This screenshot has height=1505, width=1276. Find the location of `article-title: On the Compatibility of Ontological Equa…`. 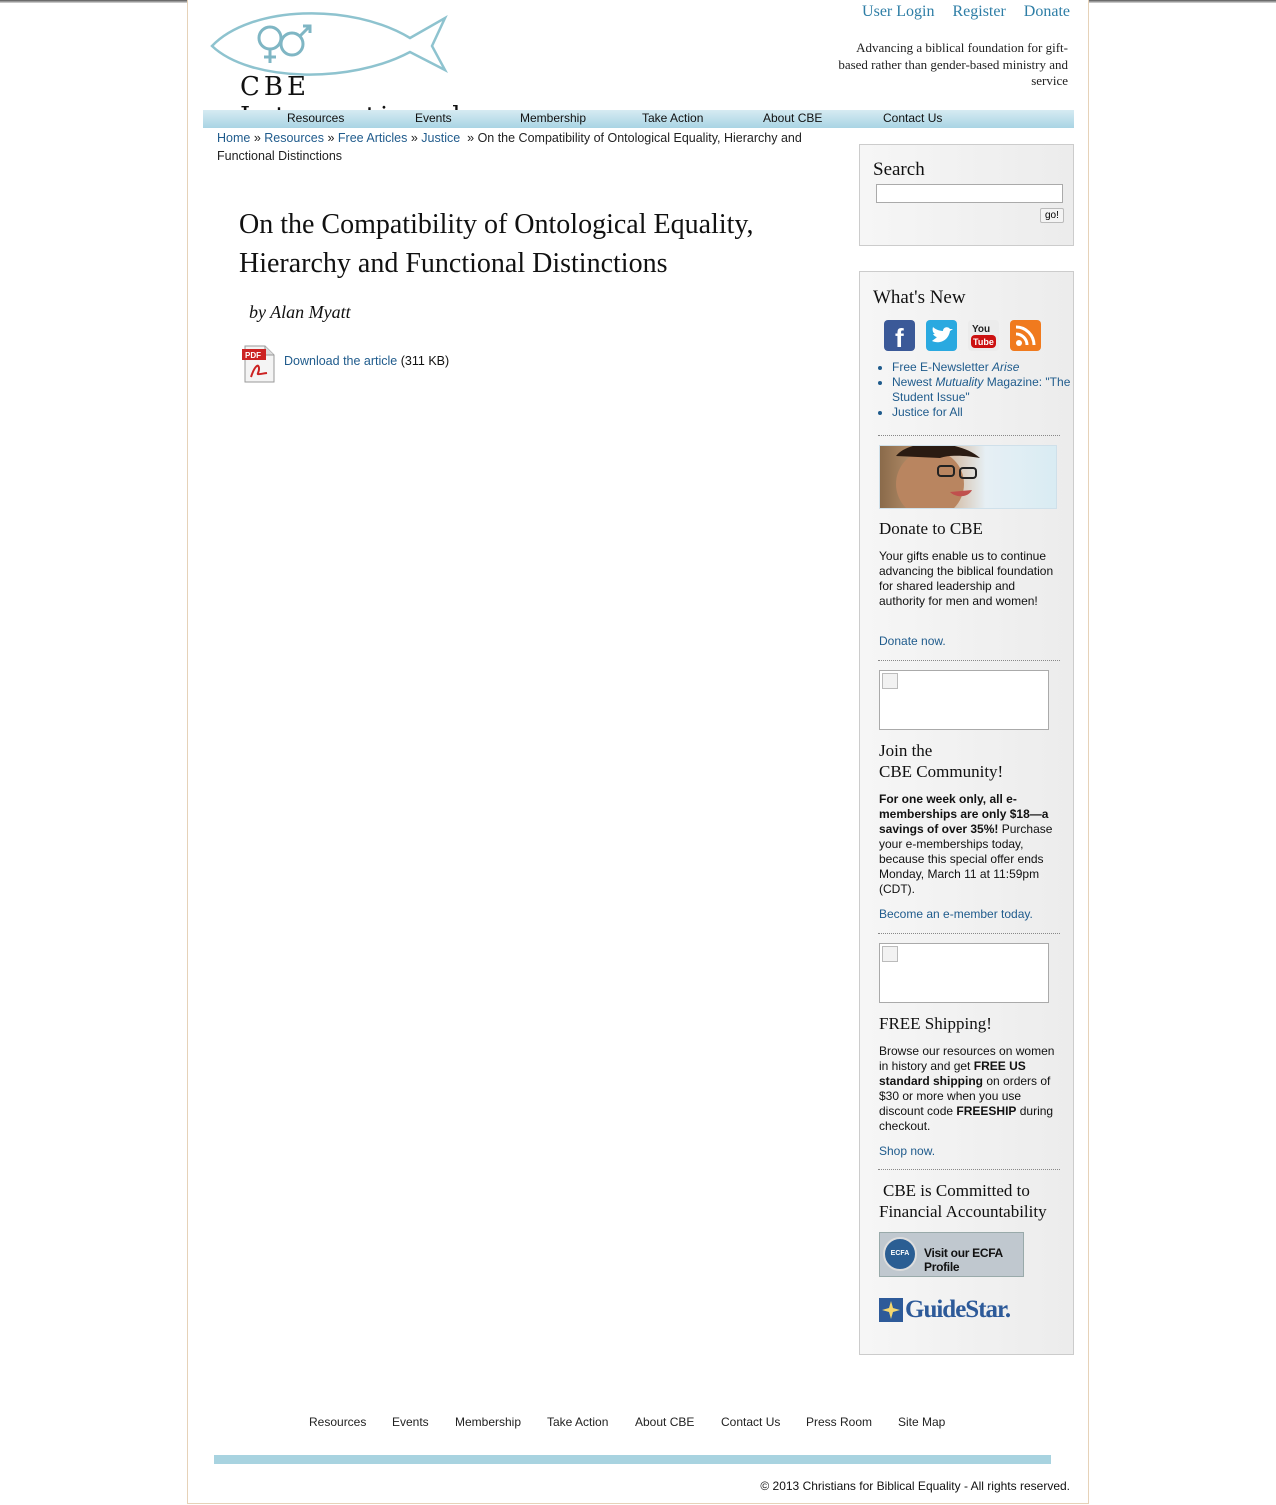

article-title: On the Compatibility of Ontological Equa… is located at coordinates (496, 244).